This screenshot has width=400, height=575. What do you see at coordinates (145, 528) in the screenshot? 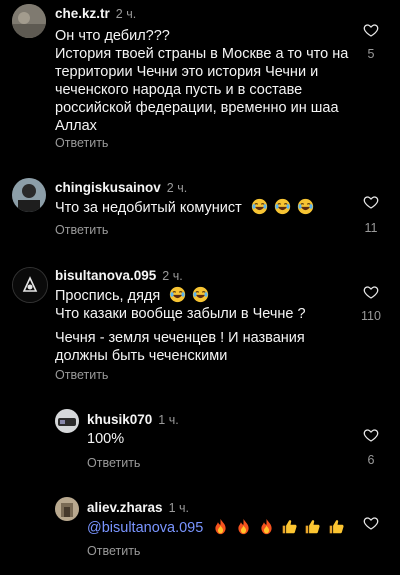
I see `mention-link: @bisultanova.095` at bounding box center [145, 528].